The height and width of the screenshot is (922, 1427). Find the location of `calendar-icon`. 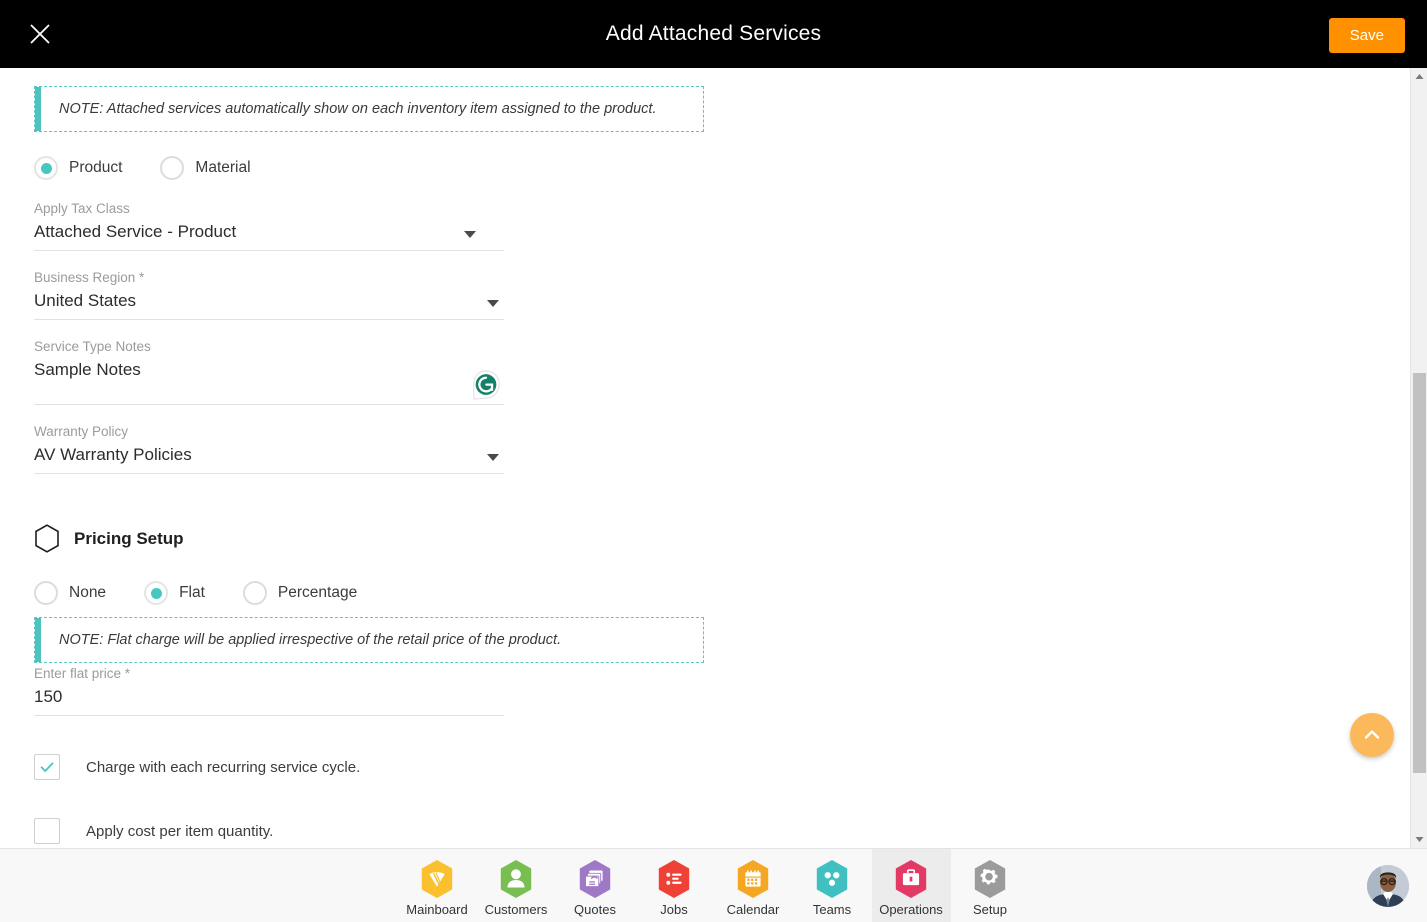

calendar-icon is located at coordinates (753, 879).